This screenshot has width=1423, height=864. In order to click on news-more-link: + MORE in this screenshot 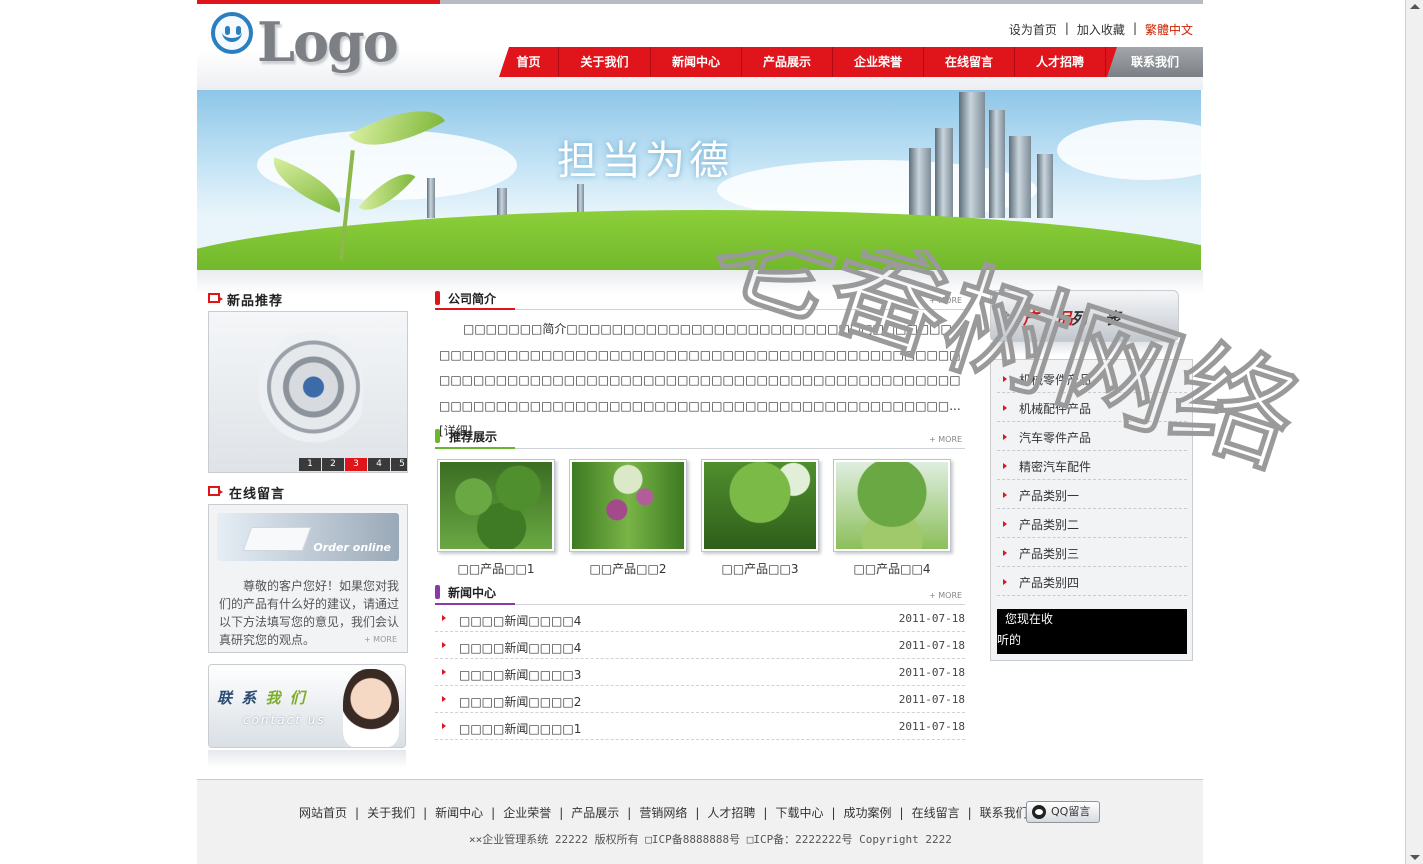, I will do `click(945, 595)`.